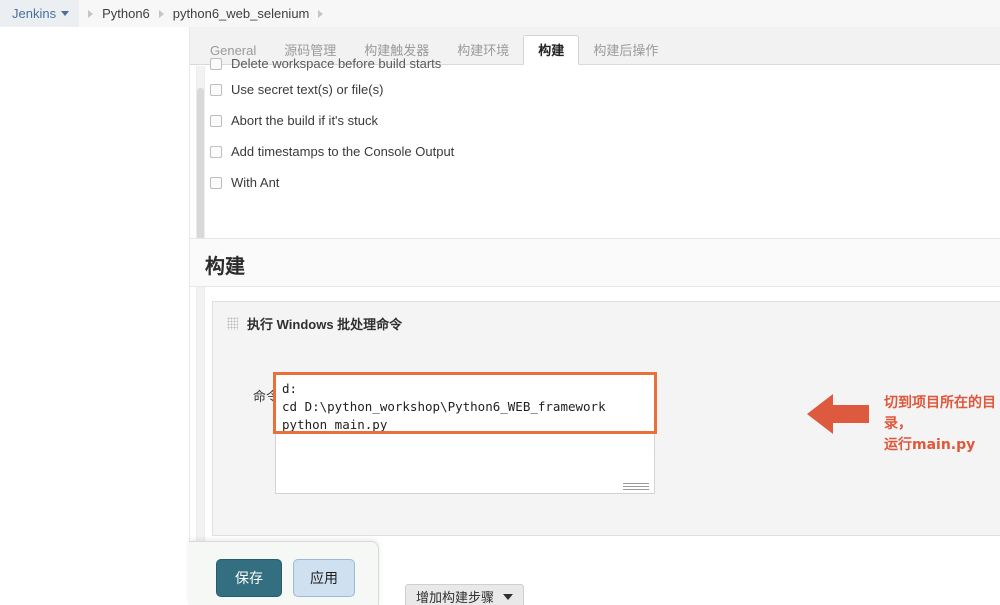 This screenshot has height=605, width=1000. What do you see at coordinates (232, 323) in the screenshot?
I see `drag-handle-icon` at bounding box center [232, 323].